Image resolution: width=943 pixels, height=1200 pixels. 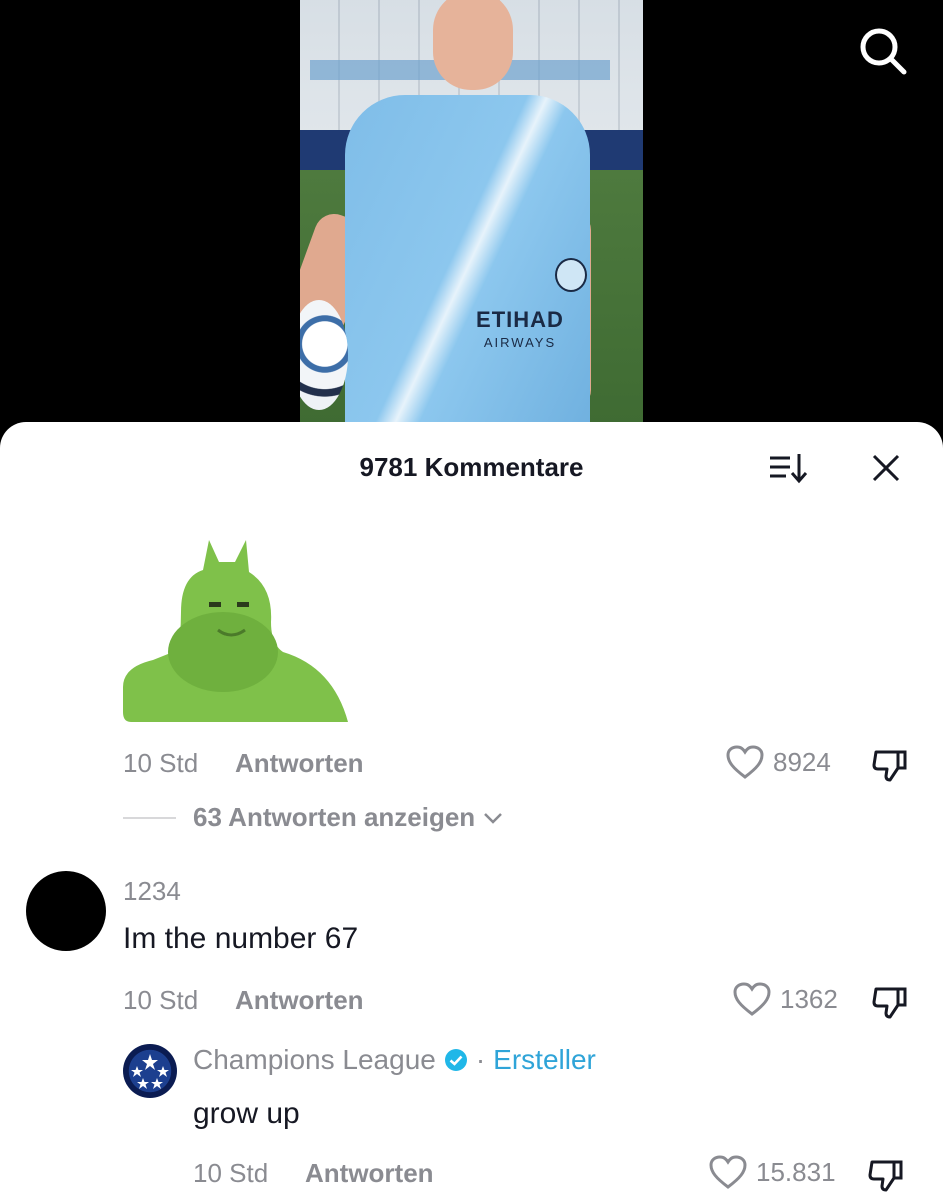 I want to click on sort-icon, so click(x=789, y=469).